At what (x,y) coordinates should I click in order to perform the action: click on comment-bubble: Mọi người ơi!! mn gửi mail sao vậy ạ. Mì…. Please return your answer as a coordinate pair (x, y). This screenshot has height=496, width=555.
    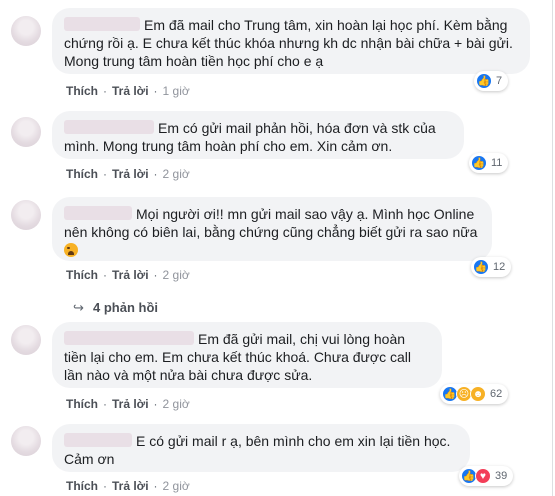
    Looking at the image, I should click on (272, 229).